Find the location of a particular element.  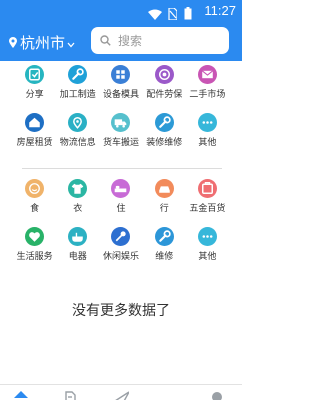

city-name: 杭州市 is located at coordinates (43, 42).